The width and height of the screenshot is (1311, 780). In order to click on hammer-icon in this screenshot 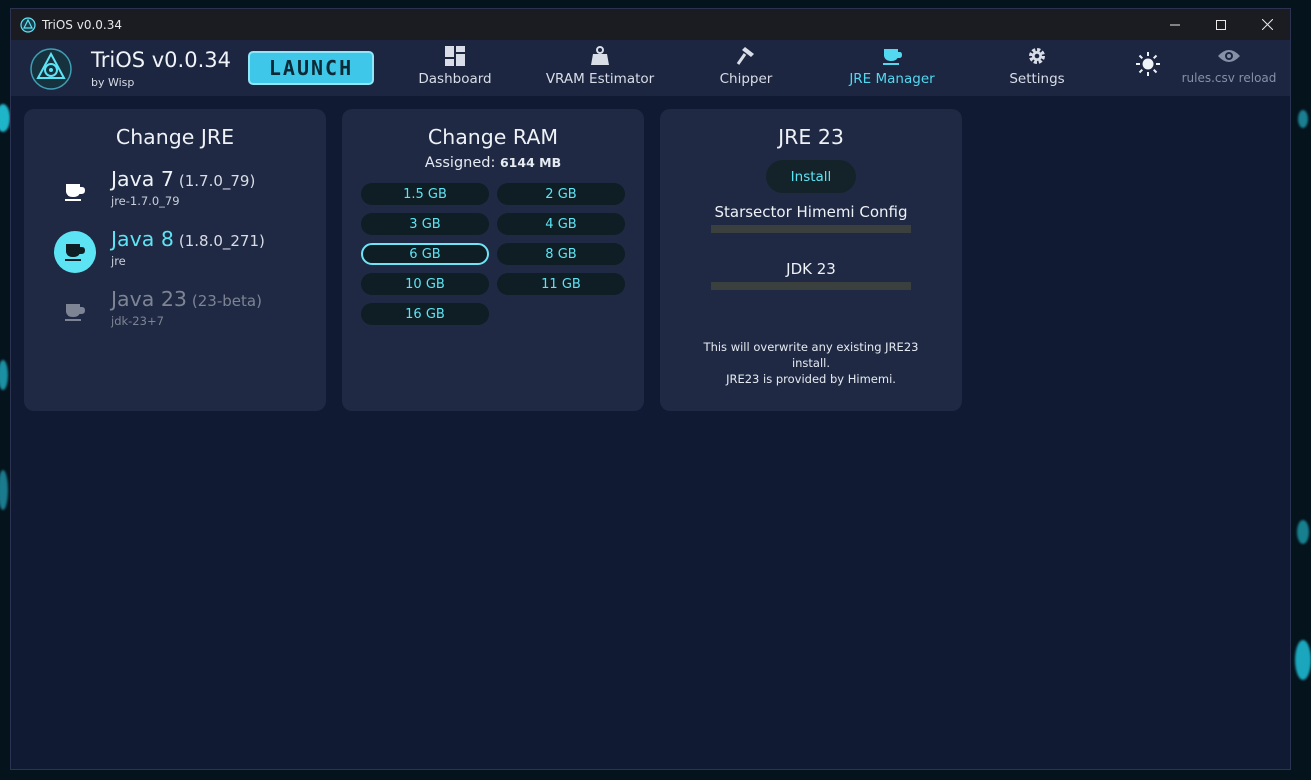, I will do `click(746, 56)`.